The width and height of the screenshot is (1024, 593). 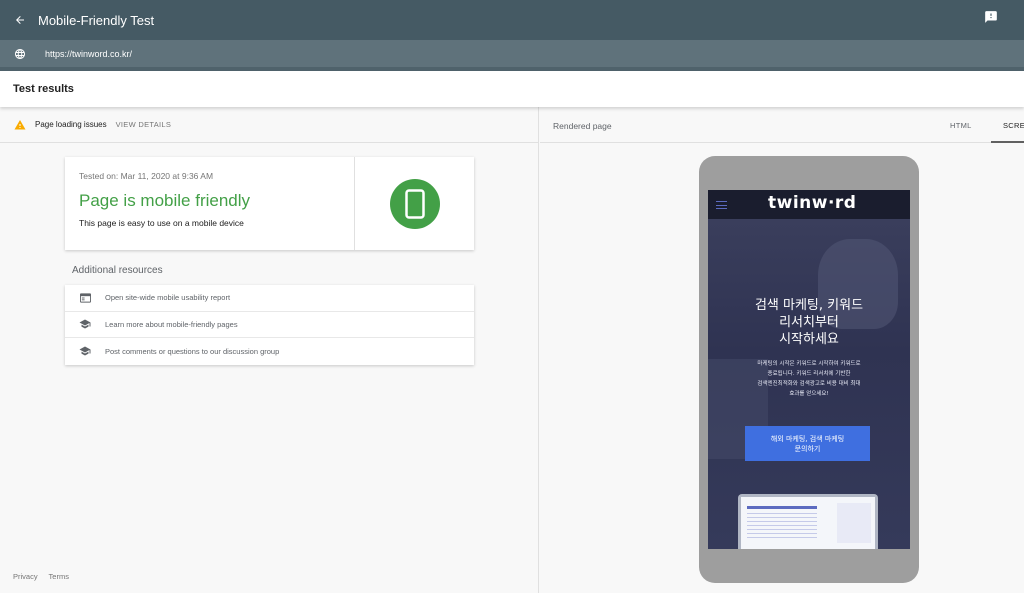 I want to click on url-bar: https://twinword.co.kr/, so click(x=512, y=53).